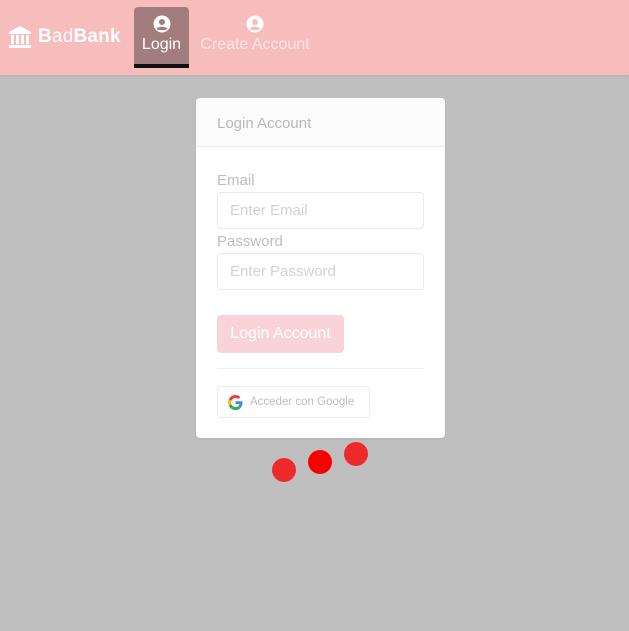 This screenshot has width=629, height=631. I want to click on nav-create-account: Create Account, so click(255, 37).